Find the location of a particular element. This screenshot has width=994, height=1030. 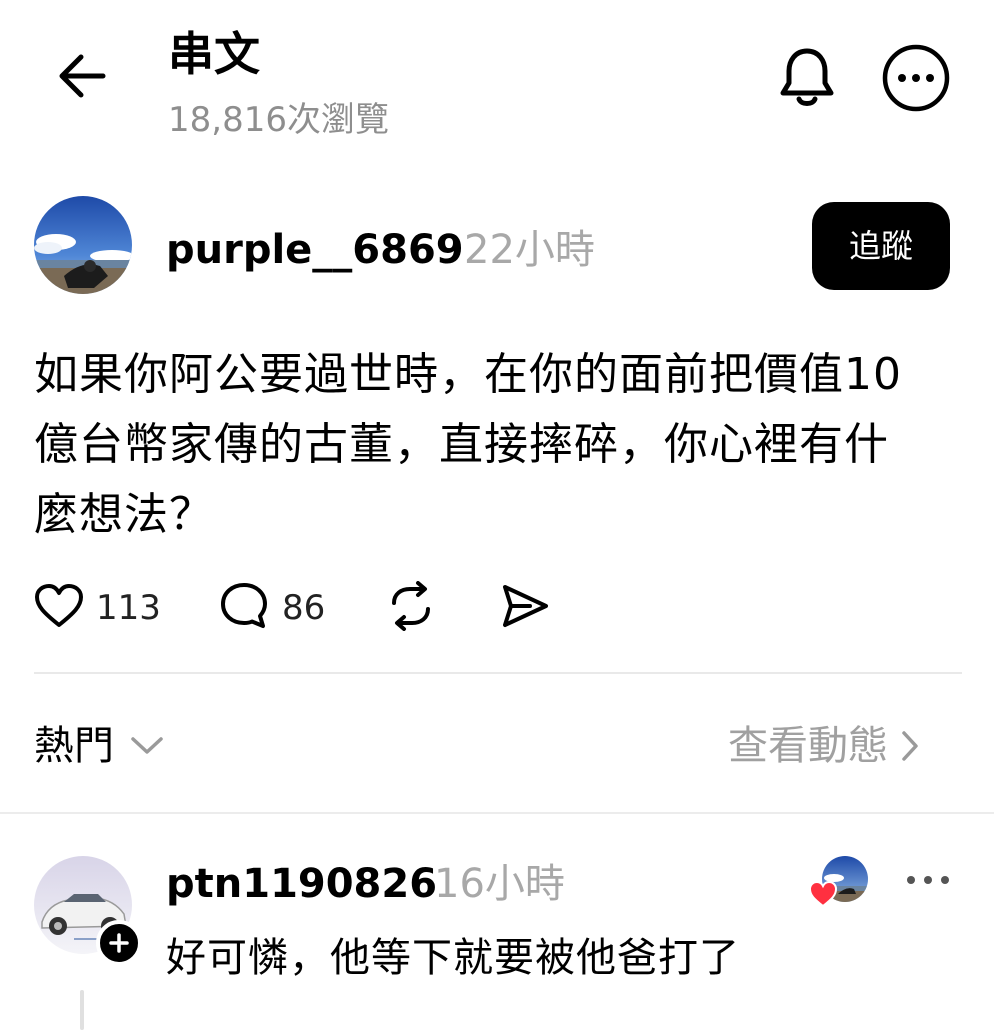

arrow-left-icon is located at coordinates (82, 78).